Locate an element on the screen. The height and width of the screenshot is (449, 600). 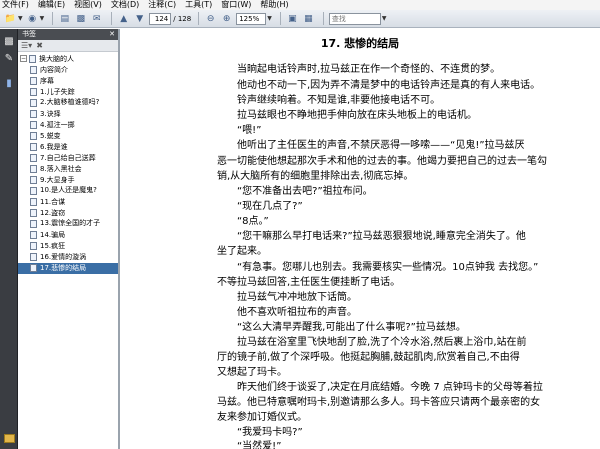
bookmark-item: 7.自己给自己送葬 is located at coordinates (68, 158).